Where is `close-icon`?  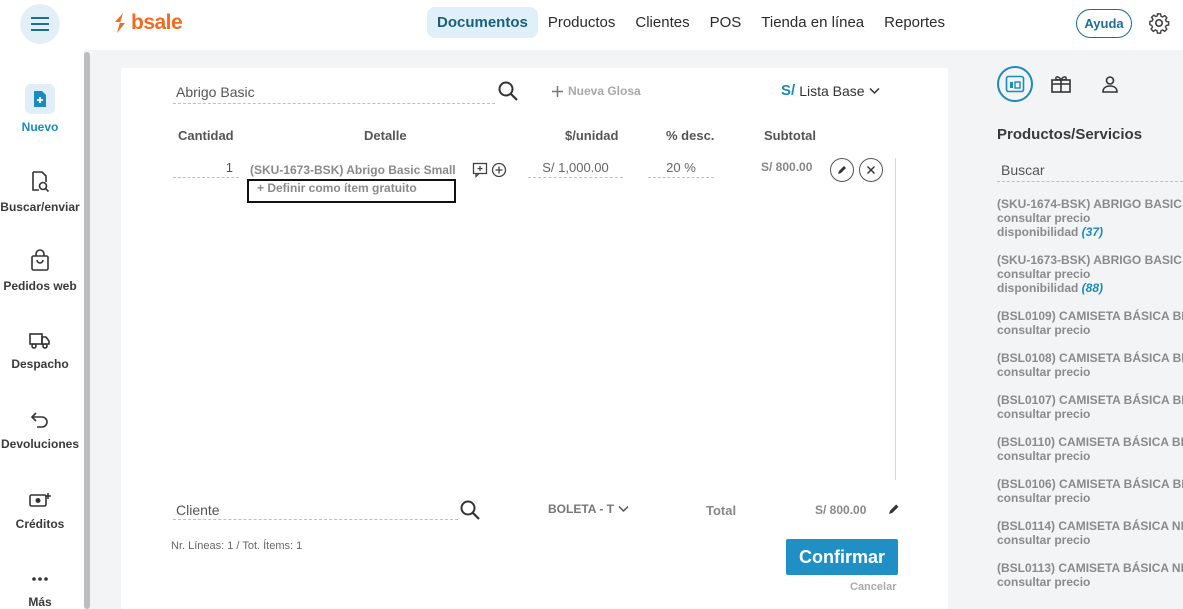 close-icon is located at coordinates (871, 170).